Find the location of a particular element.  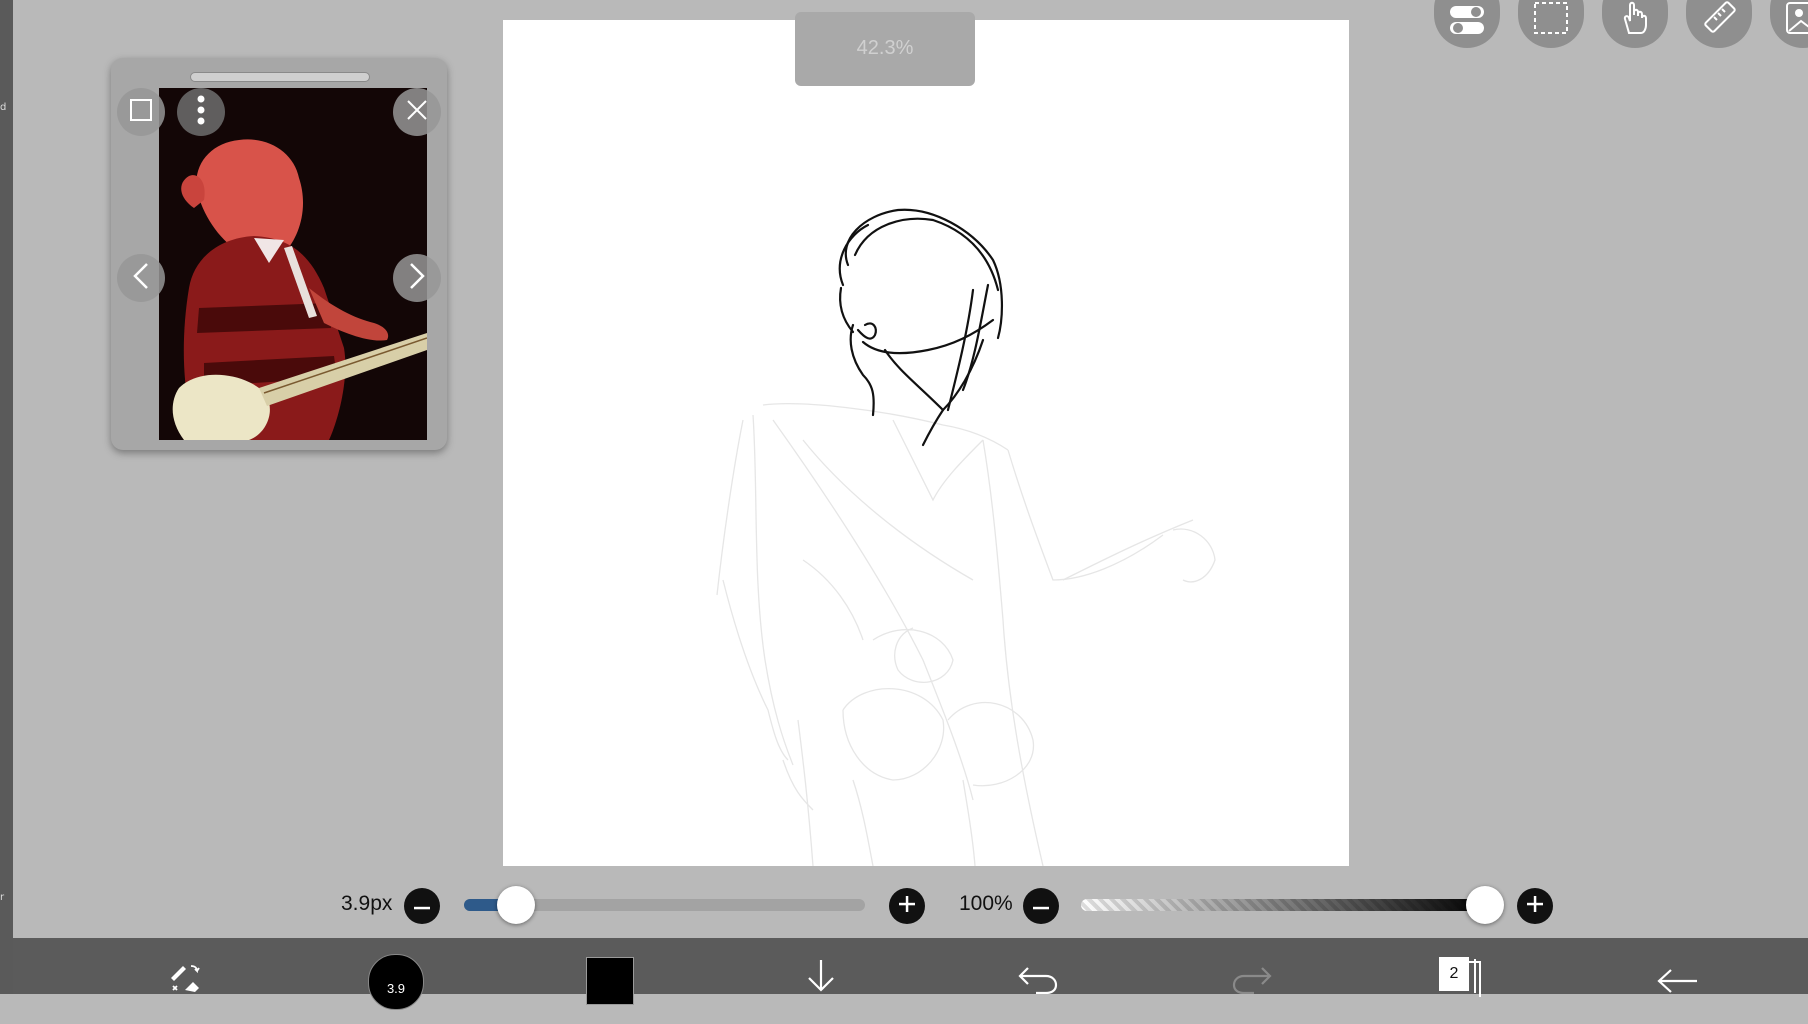

bottom-toolbar: 3.9 2 is located at coordinates (910, 974).